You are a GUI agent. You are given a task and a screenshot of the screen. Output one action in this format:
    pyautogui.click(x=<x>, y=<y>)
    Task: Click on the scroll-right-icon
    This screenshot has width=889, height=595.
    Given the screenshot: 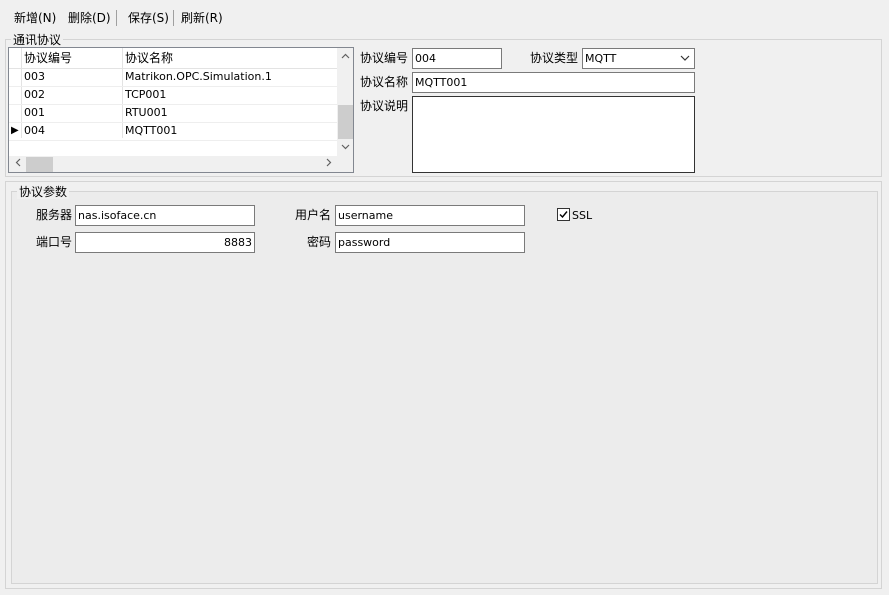 What is the action you would take?
    pyautogui.click(x=328, y=164)
    